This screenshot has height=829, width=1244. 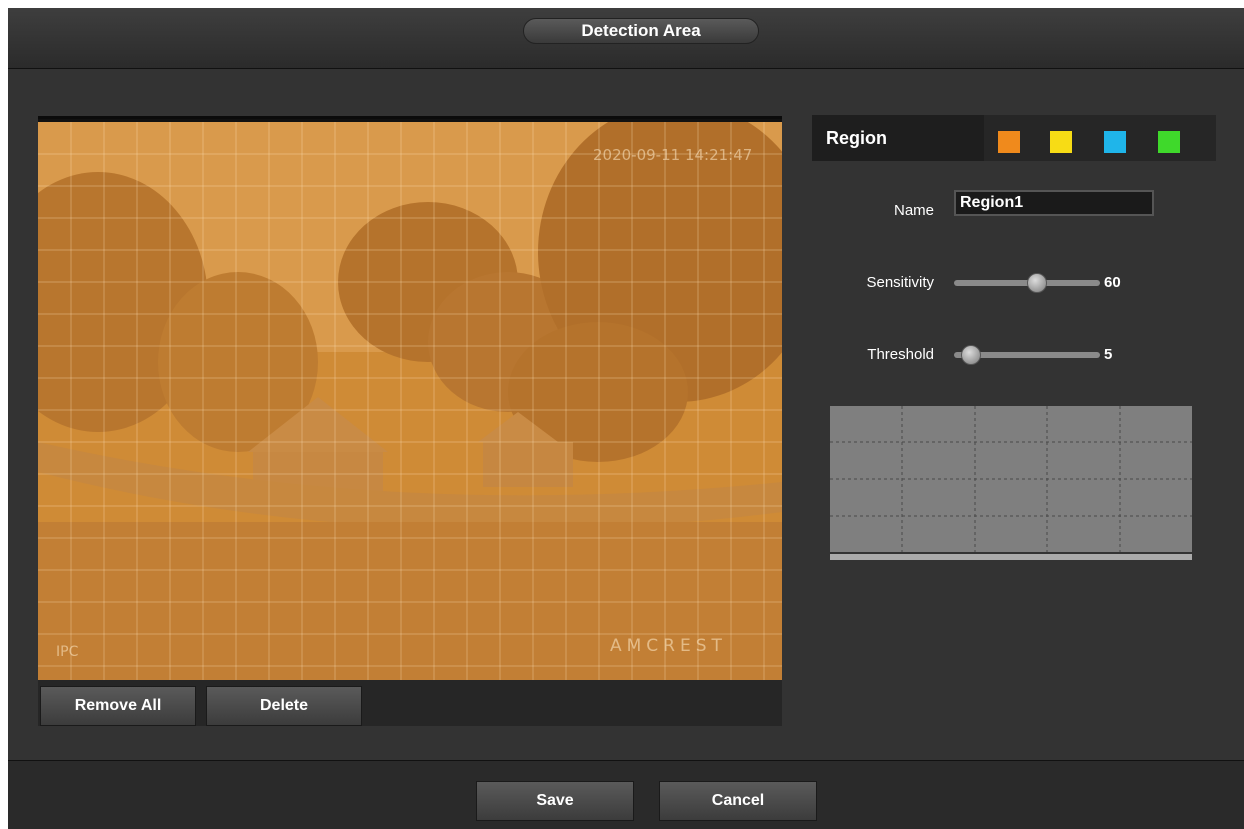 What do you see at coordinates (900, 354) in the screenshot?
I see `threshold-label: Threshold` at bounding box center [900, 354].